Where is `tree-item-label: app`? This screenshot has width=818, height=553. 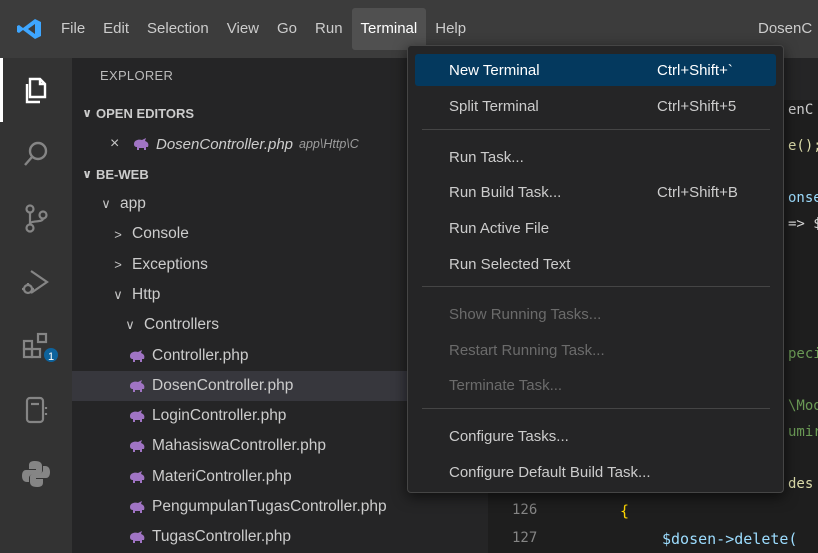 tree-item-label: app is located at coordinates (133, 203).